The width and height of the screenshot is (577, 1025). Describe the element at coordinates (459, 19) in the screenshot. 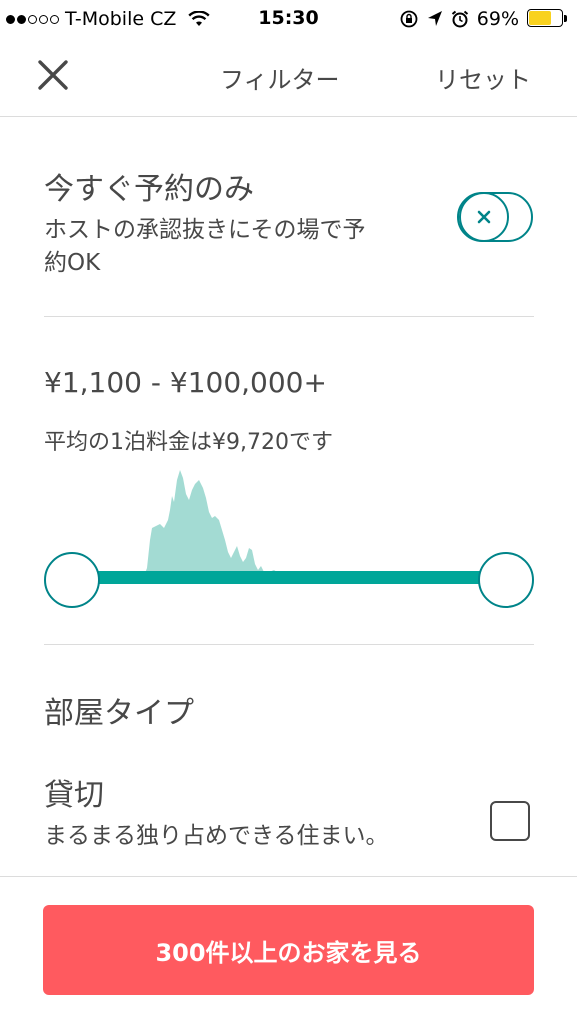

I see `alarm-icon` at that location.